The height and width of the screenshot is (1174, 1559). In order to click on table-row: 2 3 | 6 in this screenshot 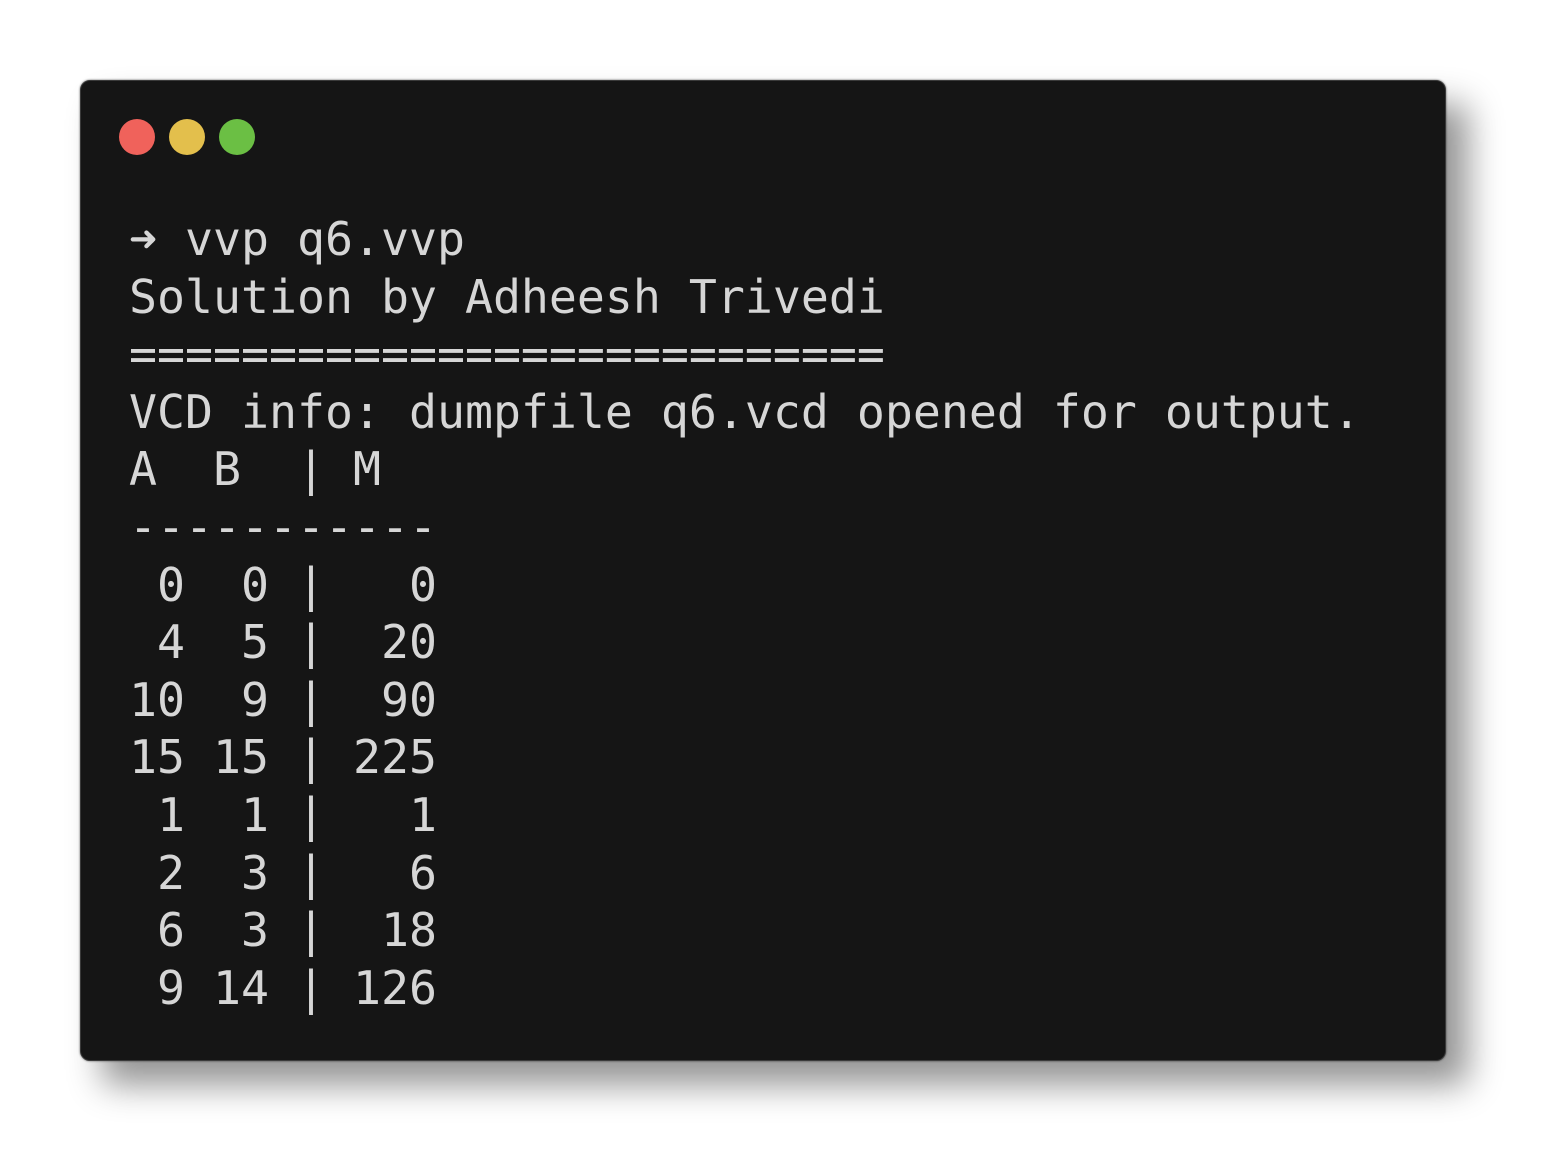, I will do `click(283, 872)`.